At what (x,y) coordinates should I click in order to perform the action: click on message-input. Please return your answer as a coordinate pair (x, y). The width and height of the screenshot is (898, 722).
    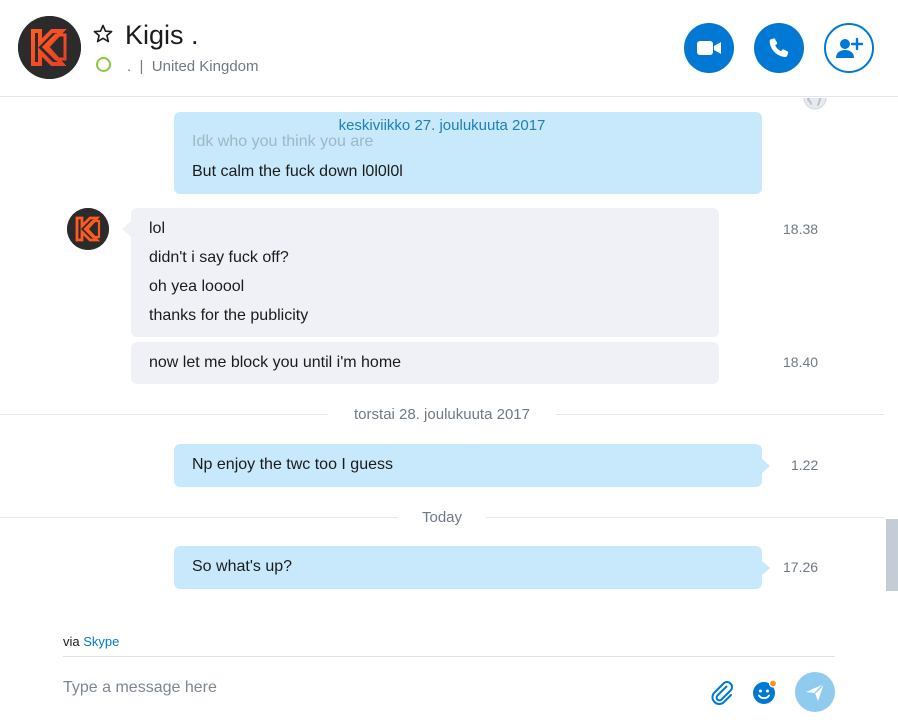
    Looking at the image, I should click on (373, 688).